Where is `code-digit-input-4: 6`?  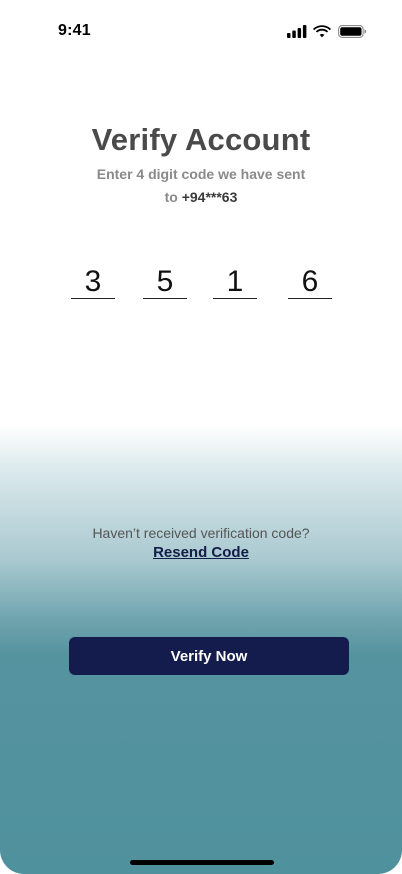
code-digit-input-4: 6 is located at coordinates (310, 282).